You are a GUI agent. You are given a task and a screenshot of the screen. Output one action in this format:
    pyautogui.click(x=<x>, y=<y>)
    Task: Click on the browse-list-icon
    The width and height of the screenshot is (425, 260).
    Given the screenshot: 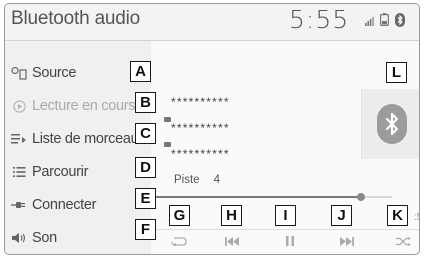 What is the action you would take?
    pyautogui.click(x=19, y=172)
    